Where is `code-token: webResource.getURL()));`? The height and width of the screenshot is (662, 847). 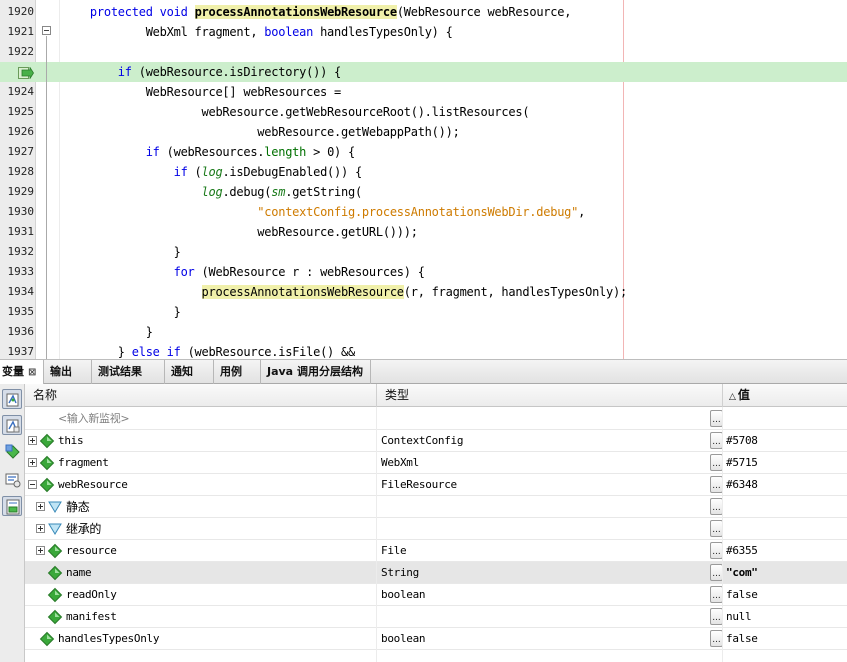
code-token: webResource.getURL())); is located at coordinates (240, 232).